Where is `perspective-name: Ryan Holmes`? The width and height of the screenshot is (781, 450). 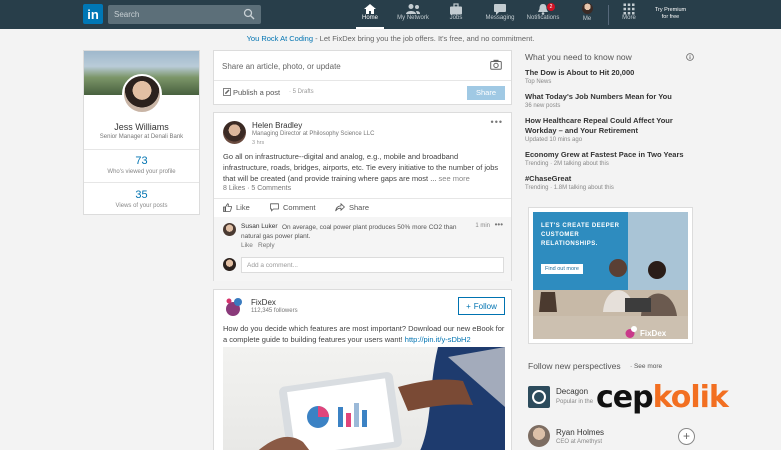 perspective-name: Ryan Holmes is located at coordinates (580, 432).